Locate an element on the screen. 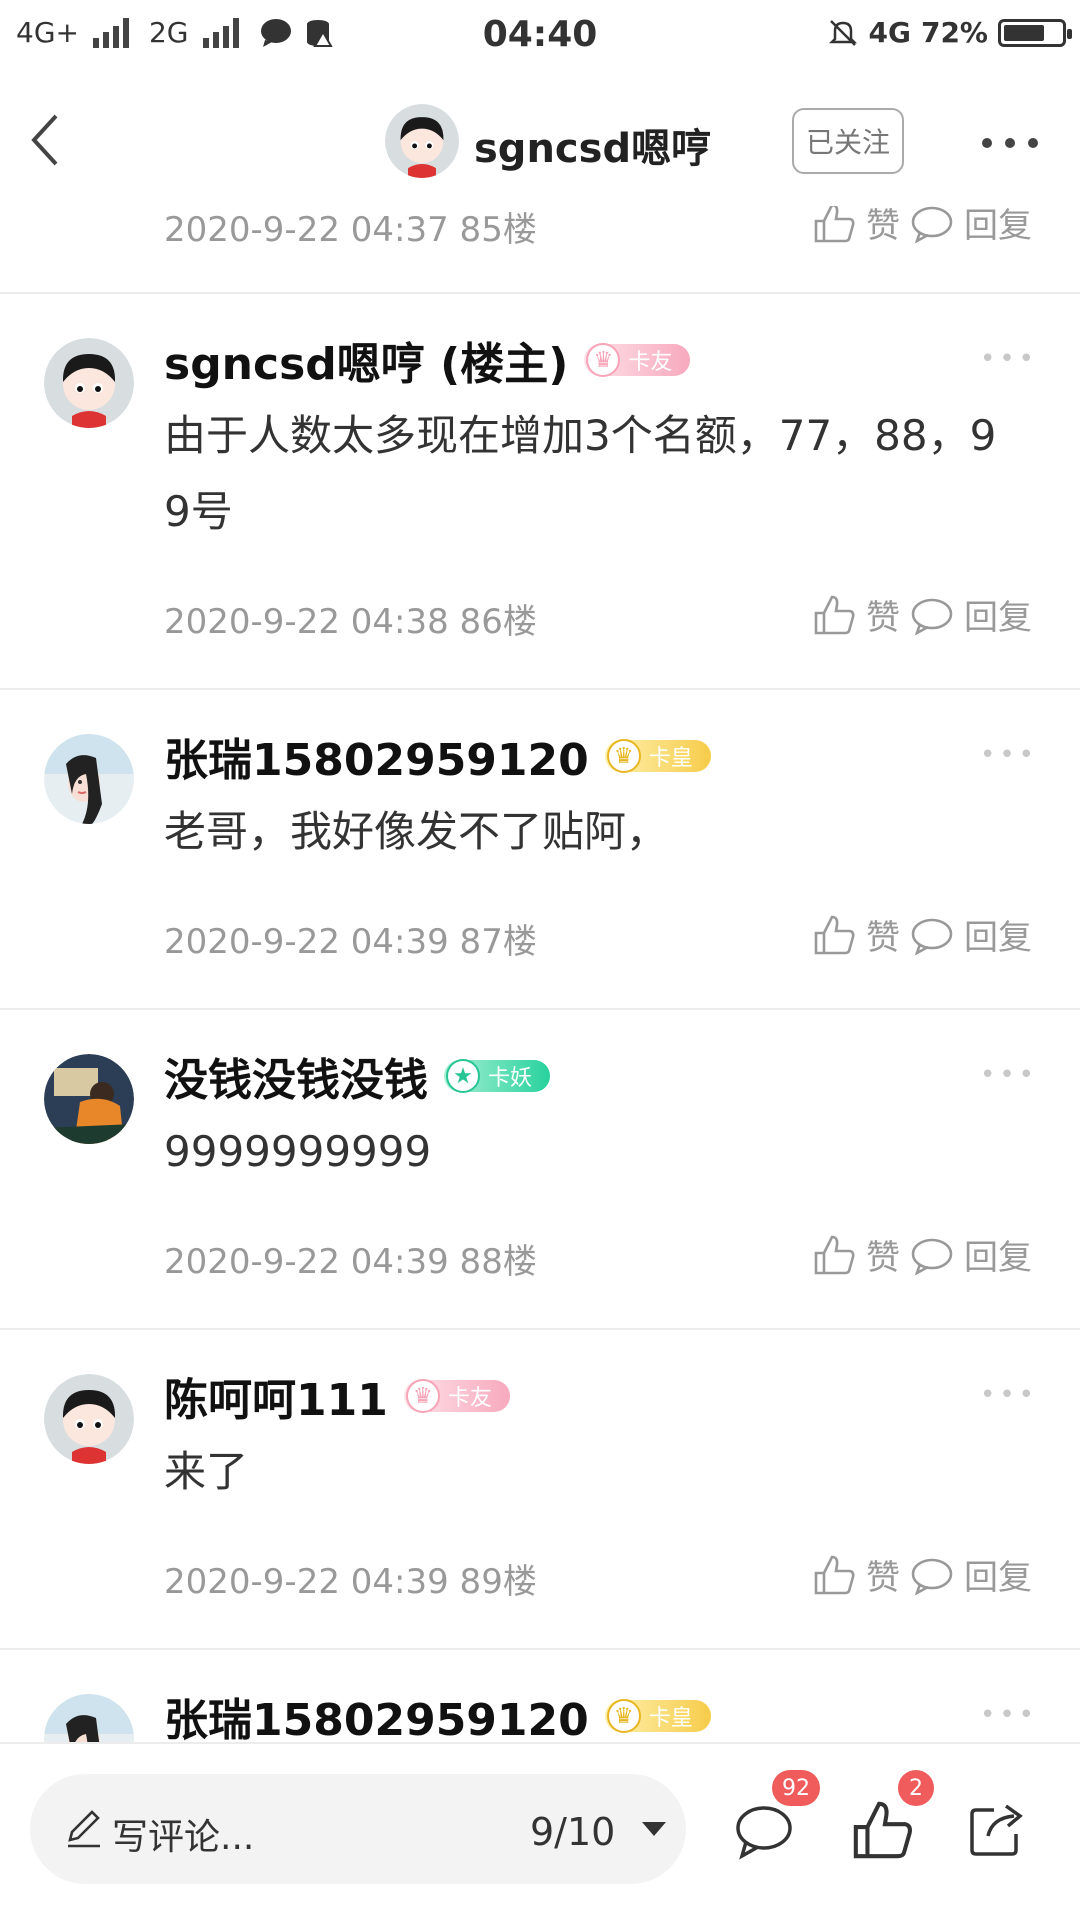 The width and height of the screenshot is (1080, 1922). battery-icon is located at coordinates (1035, 32).